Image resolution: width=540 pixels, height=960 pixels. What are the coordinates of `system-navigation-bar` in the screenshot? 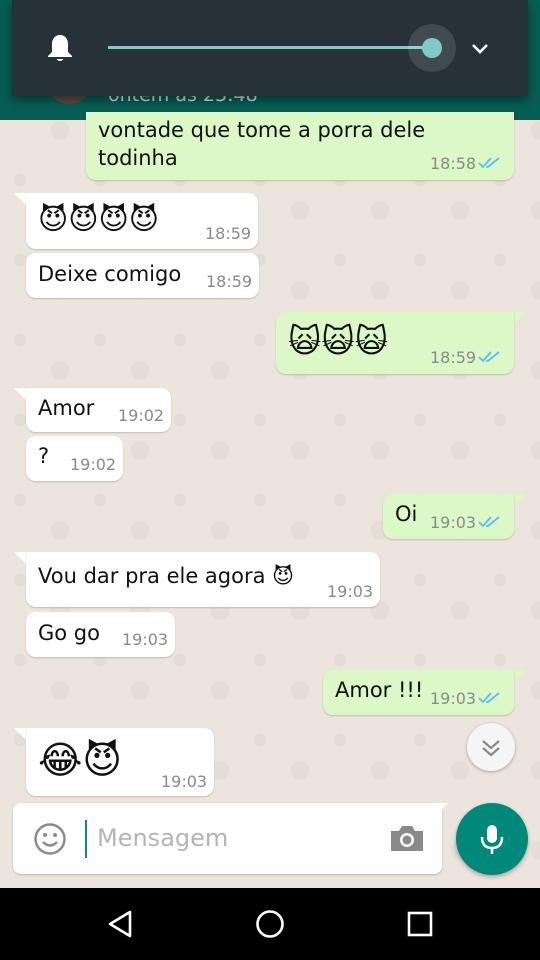 It's located at (270, 924).